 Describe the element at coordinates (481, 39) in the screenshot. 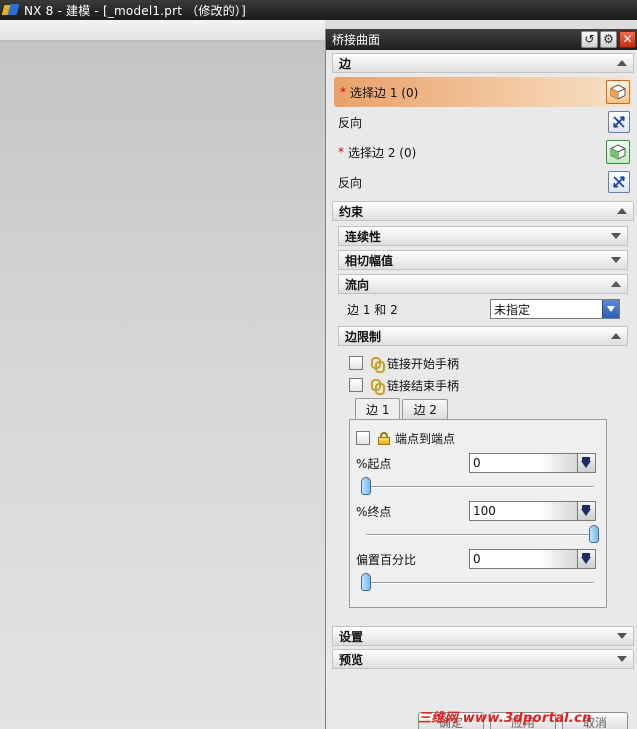

I see `dialog-titlebar: 桥接曲面 ↺ ⚙ ✕` at that location.